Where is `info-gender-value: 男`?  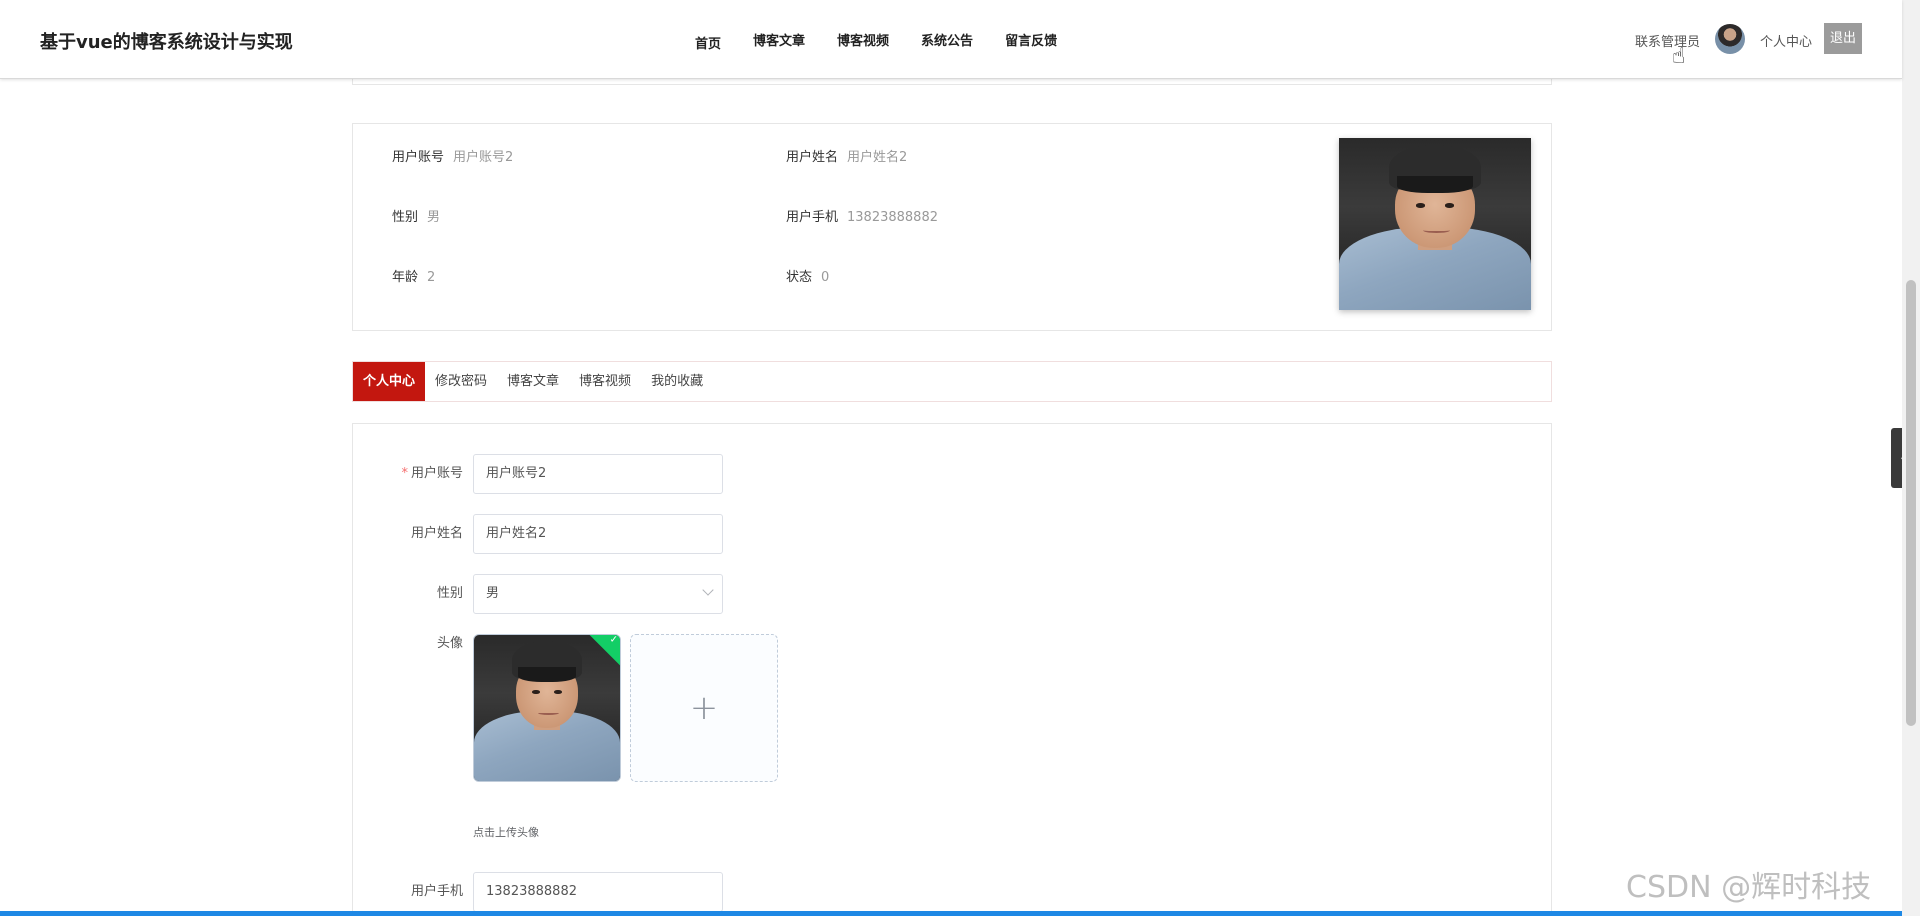 info-gender-value: 男 is located at coordinates (434, 217).